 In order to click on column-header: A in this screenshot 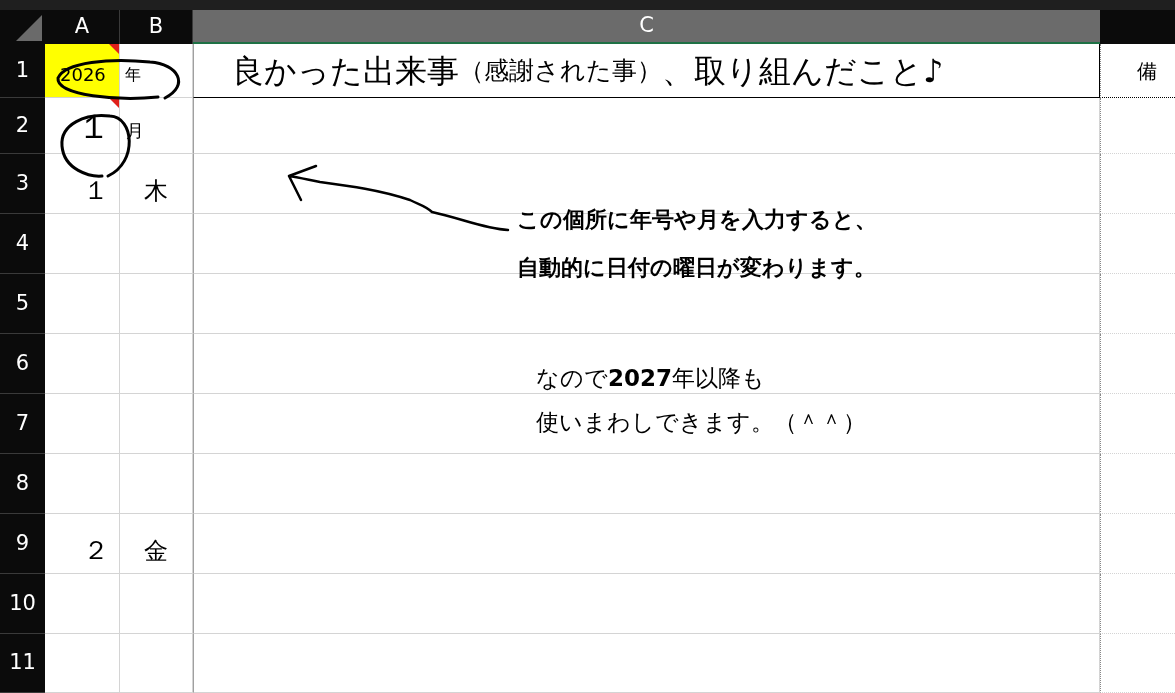, I will do `click(82, 27)`.